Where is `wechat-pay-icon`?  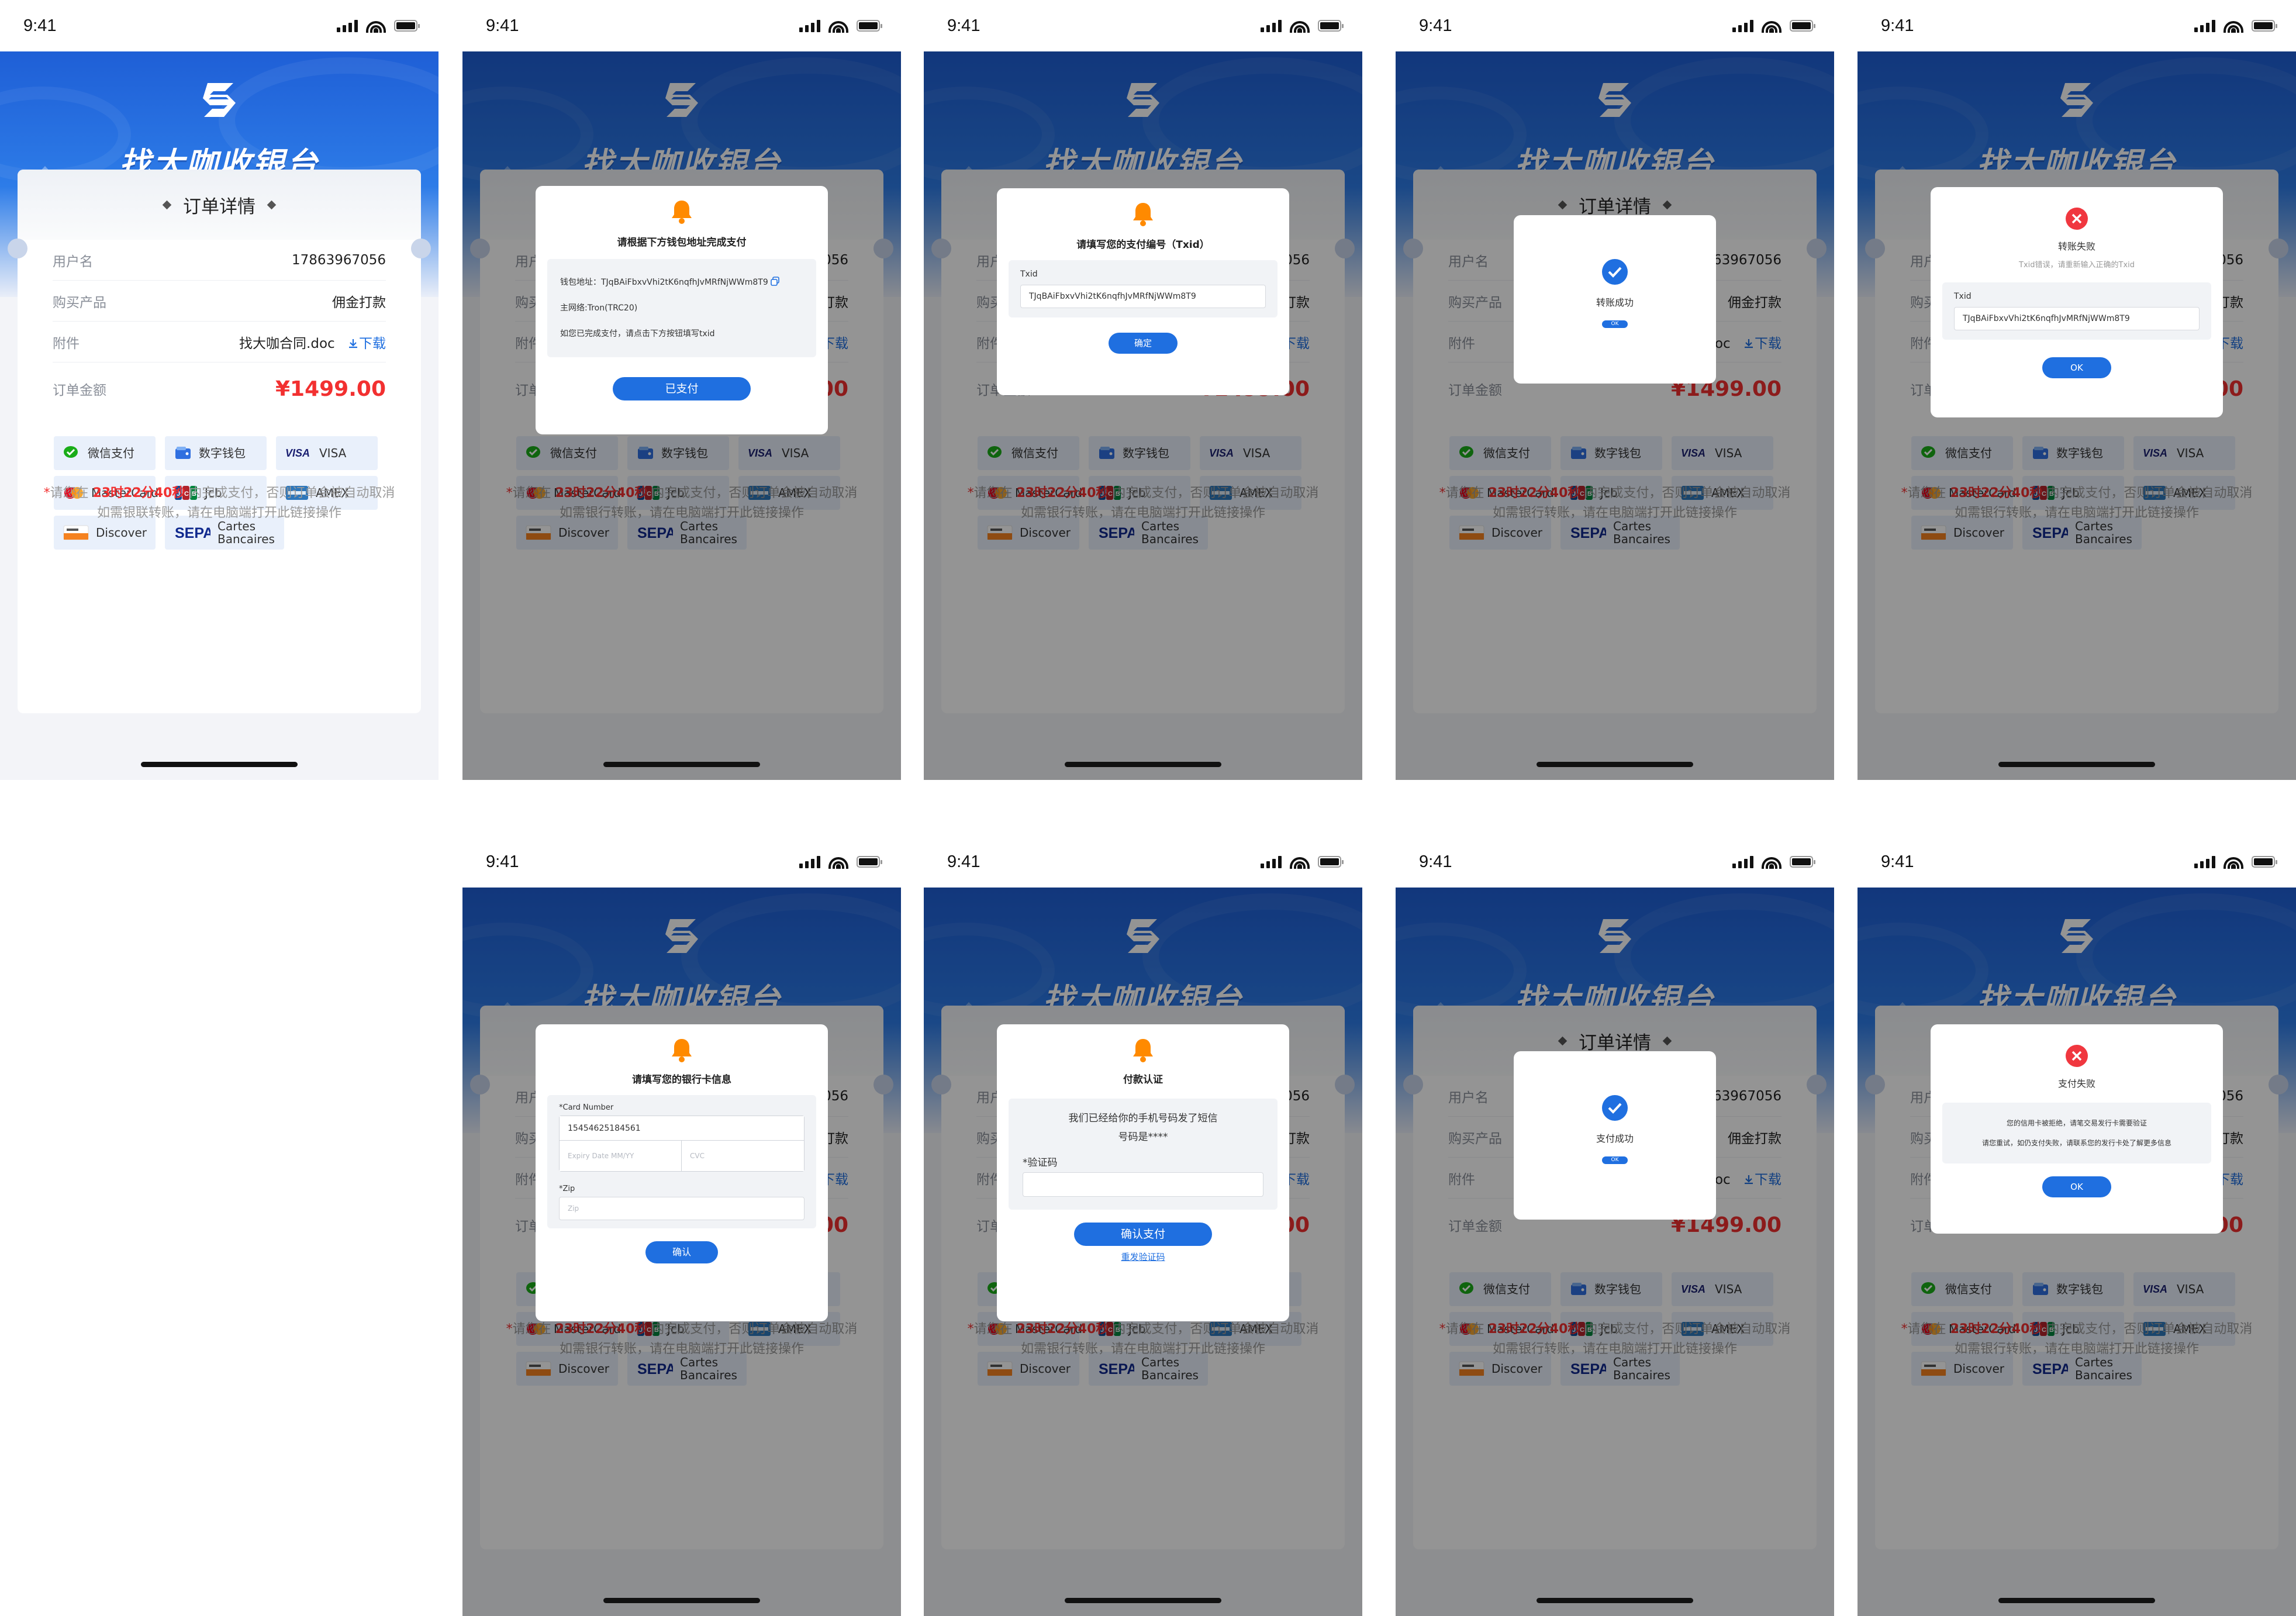
wechat-pay-icon is located at coordinates (71, 452).